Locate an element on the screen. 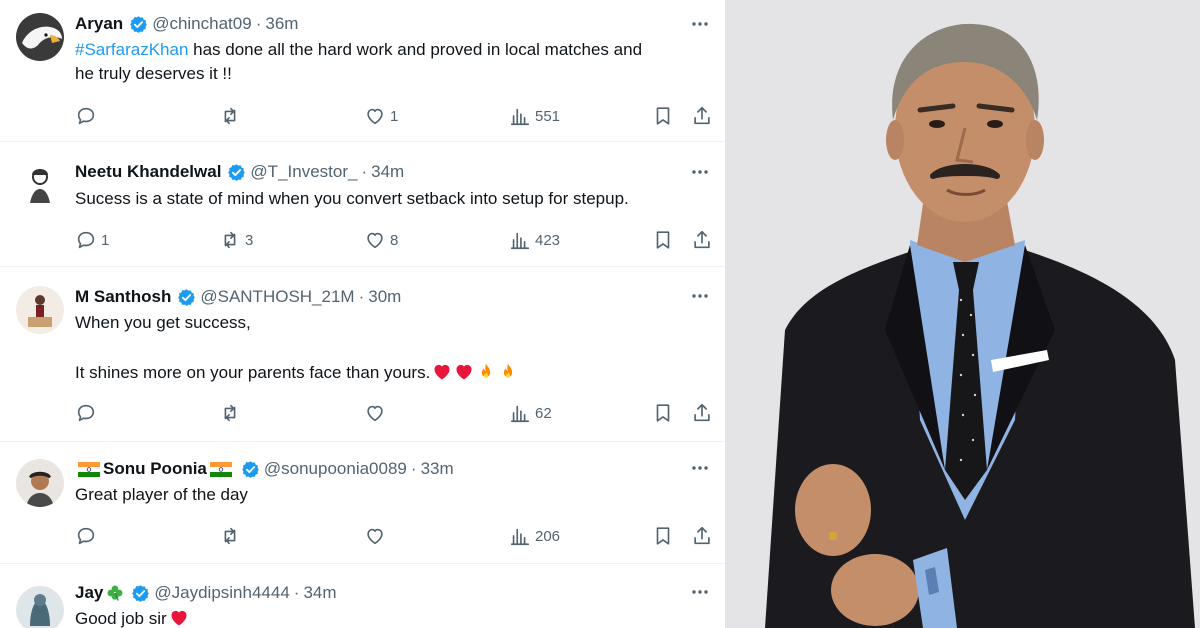 The width and height of the screenshot is (1200, 628). india-flag is located at coordinates (89, 469).